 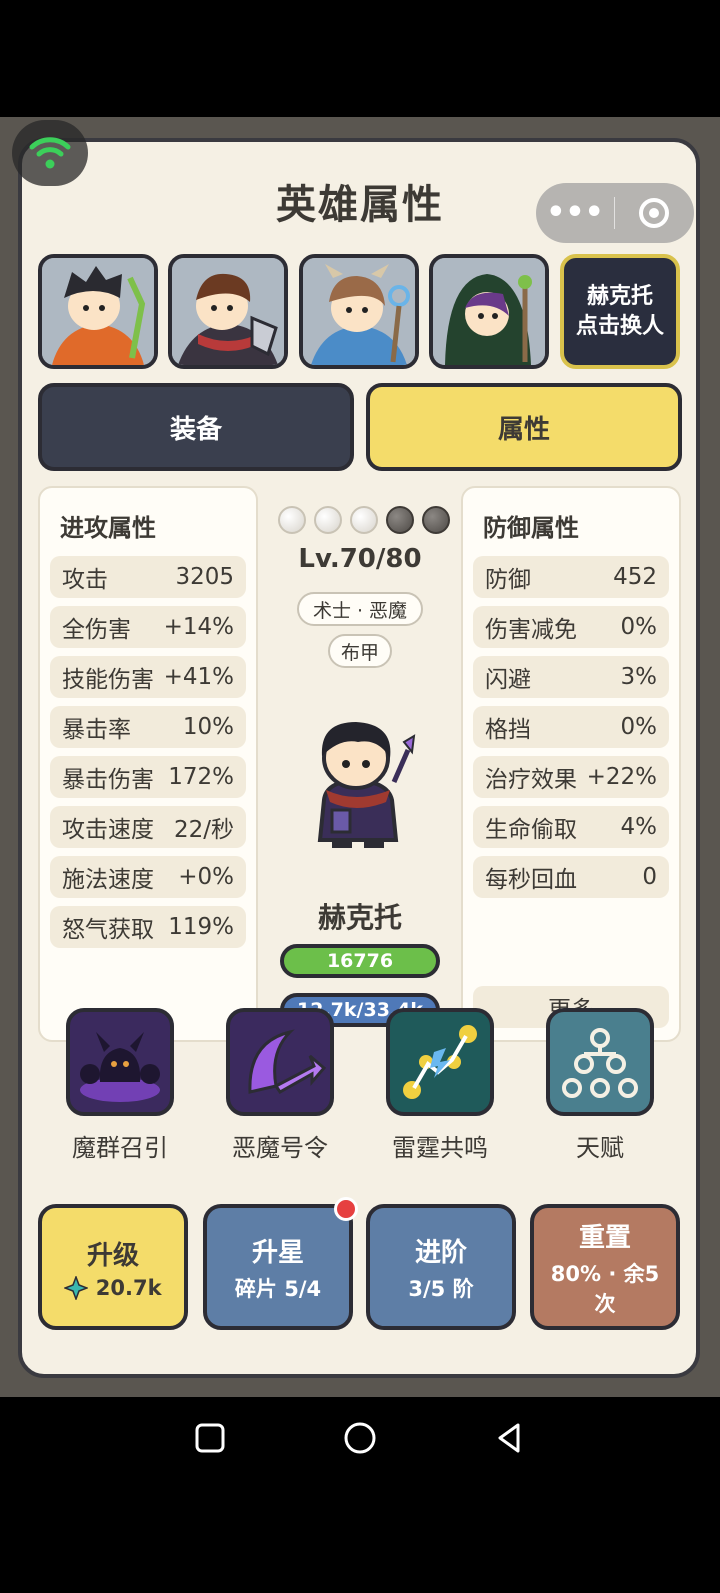 I want to click on offense-row: 怒气获取 119%, so click(x=148, y=927).